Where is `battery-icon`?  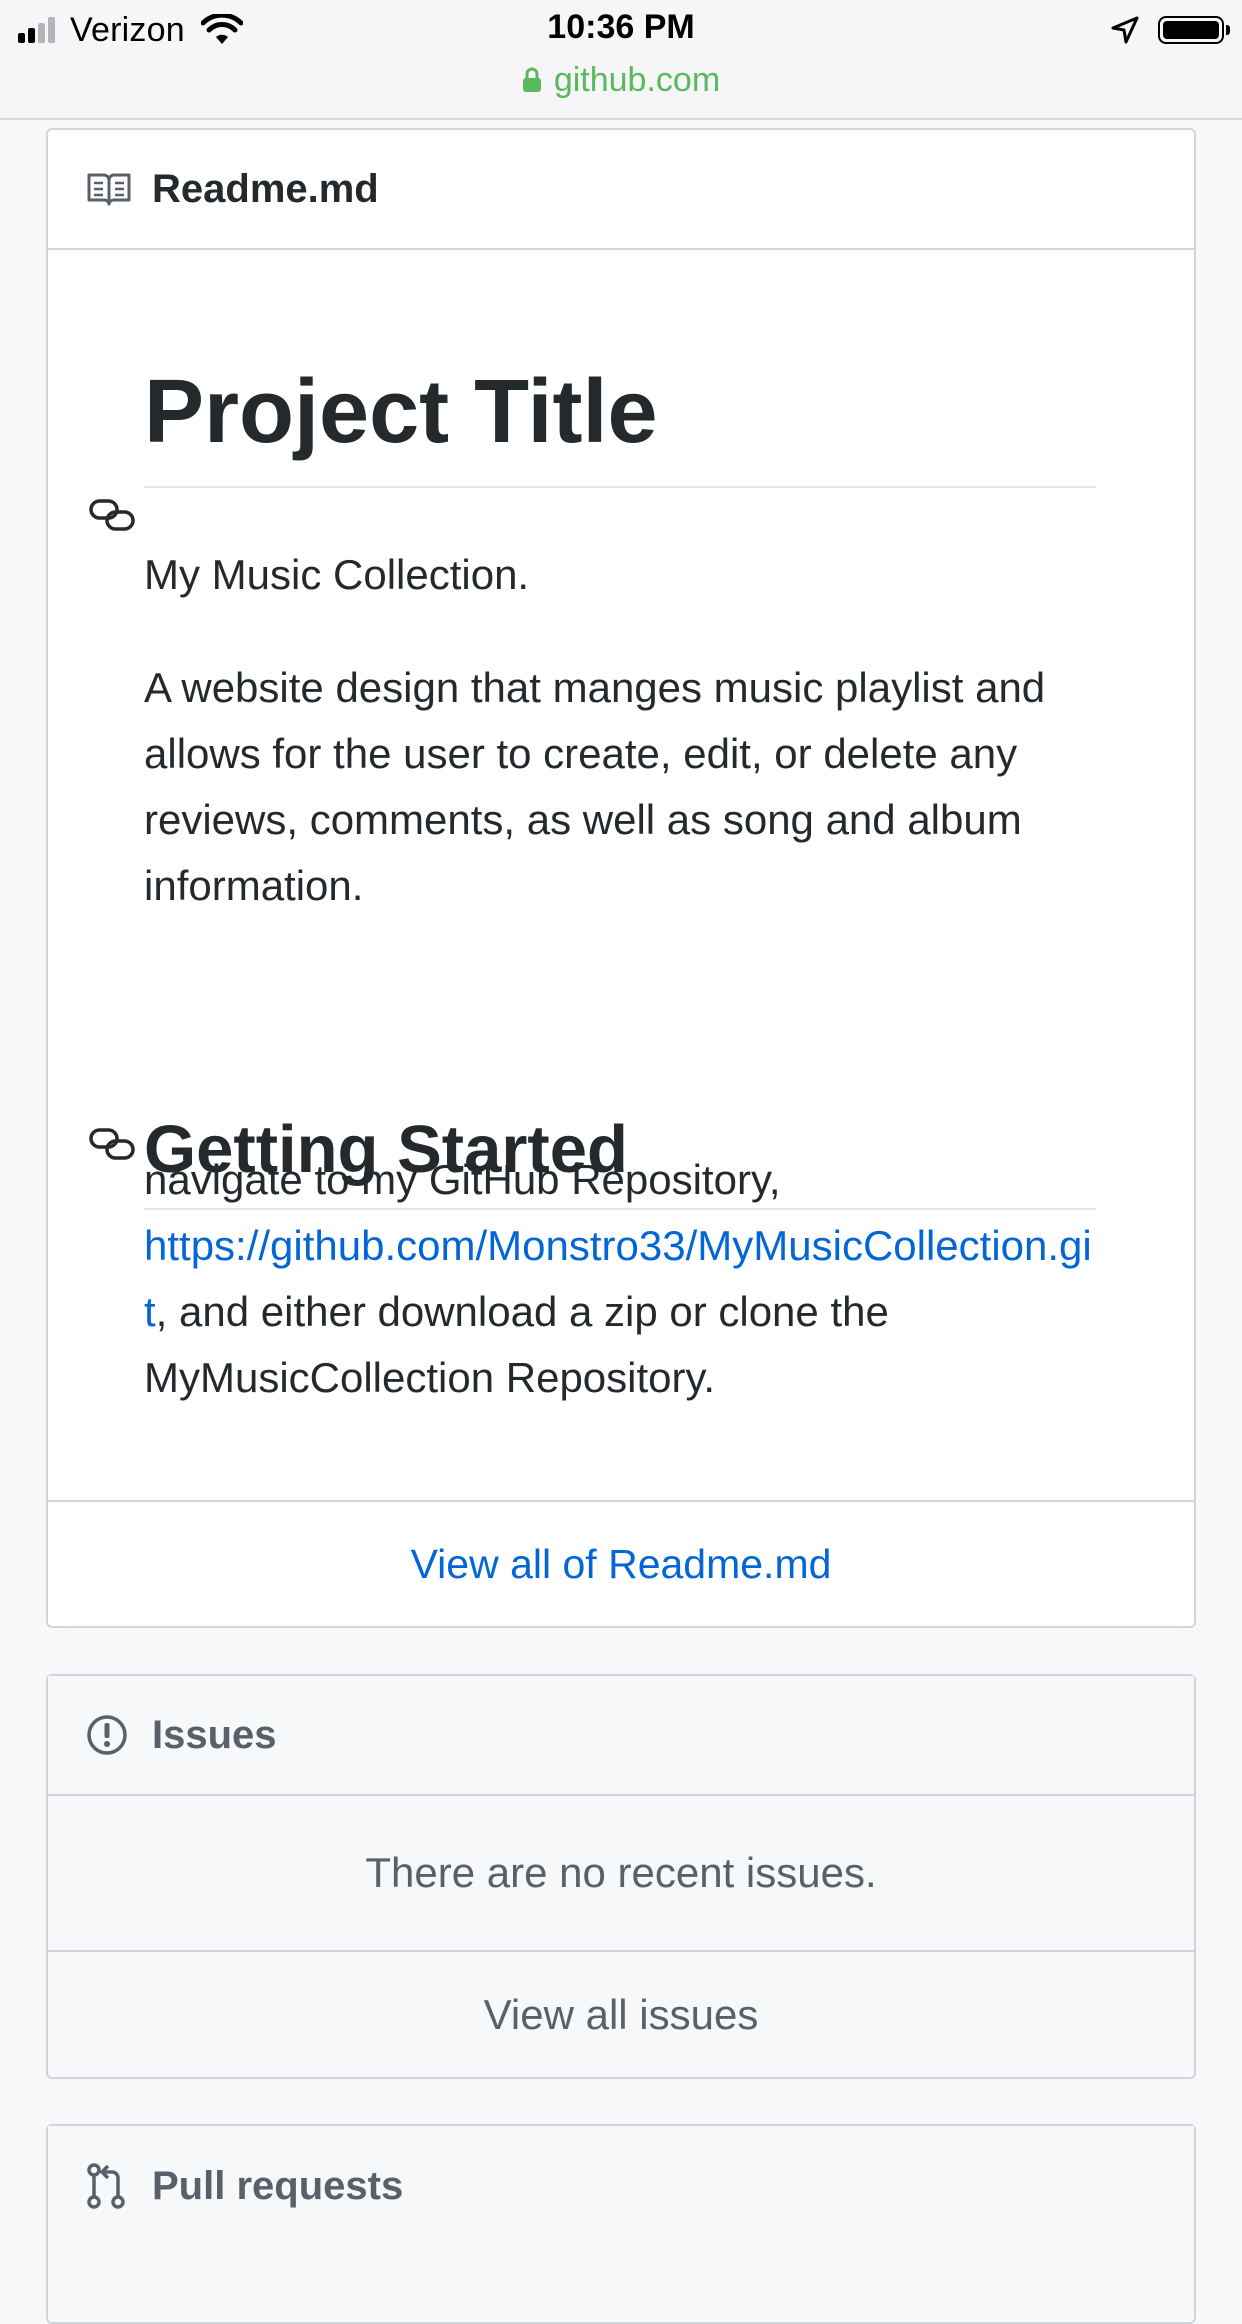 battery-icon is located at coordinates (1194, 30).